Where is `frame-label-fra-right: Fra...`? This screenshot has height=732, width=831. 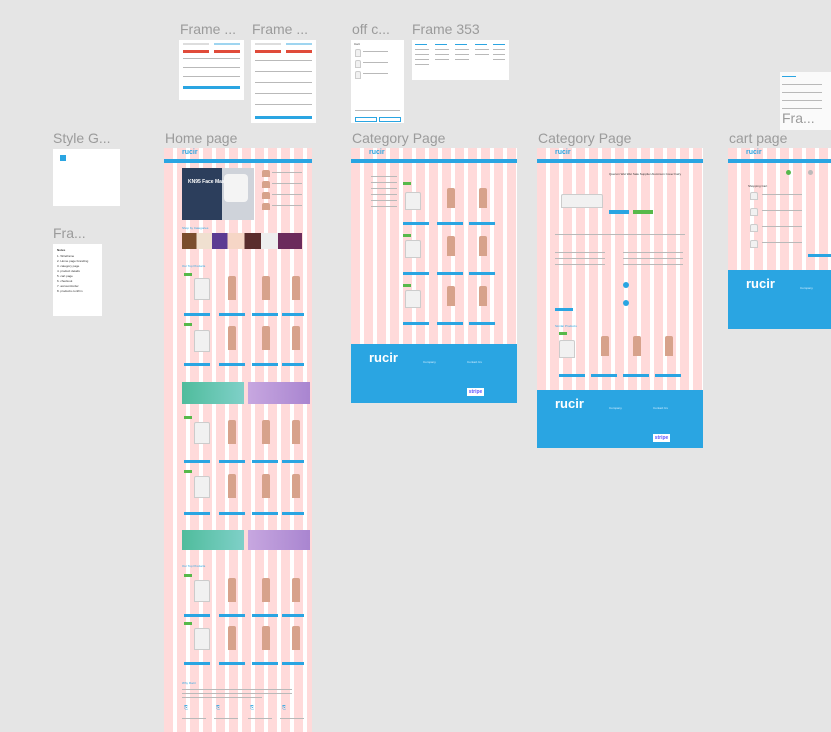
frame-label-fra-right: Fra... is located at coordinates (798, 118).